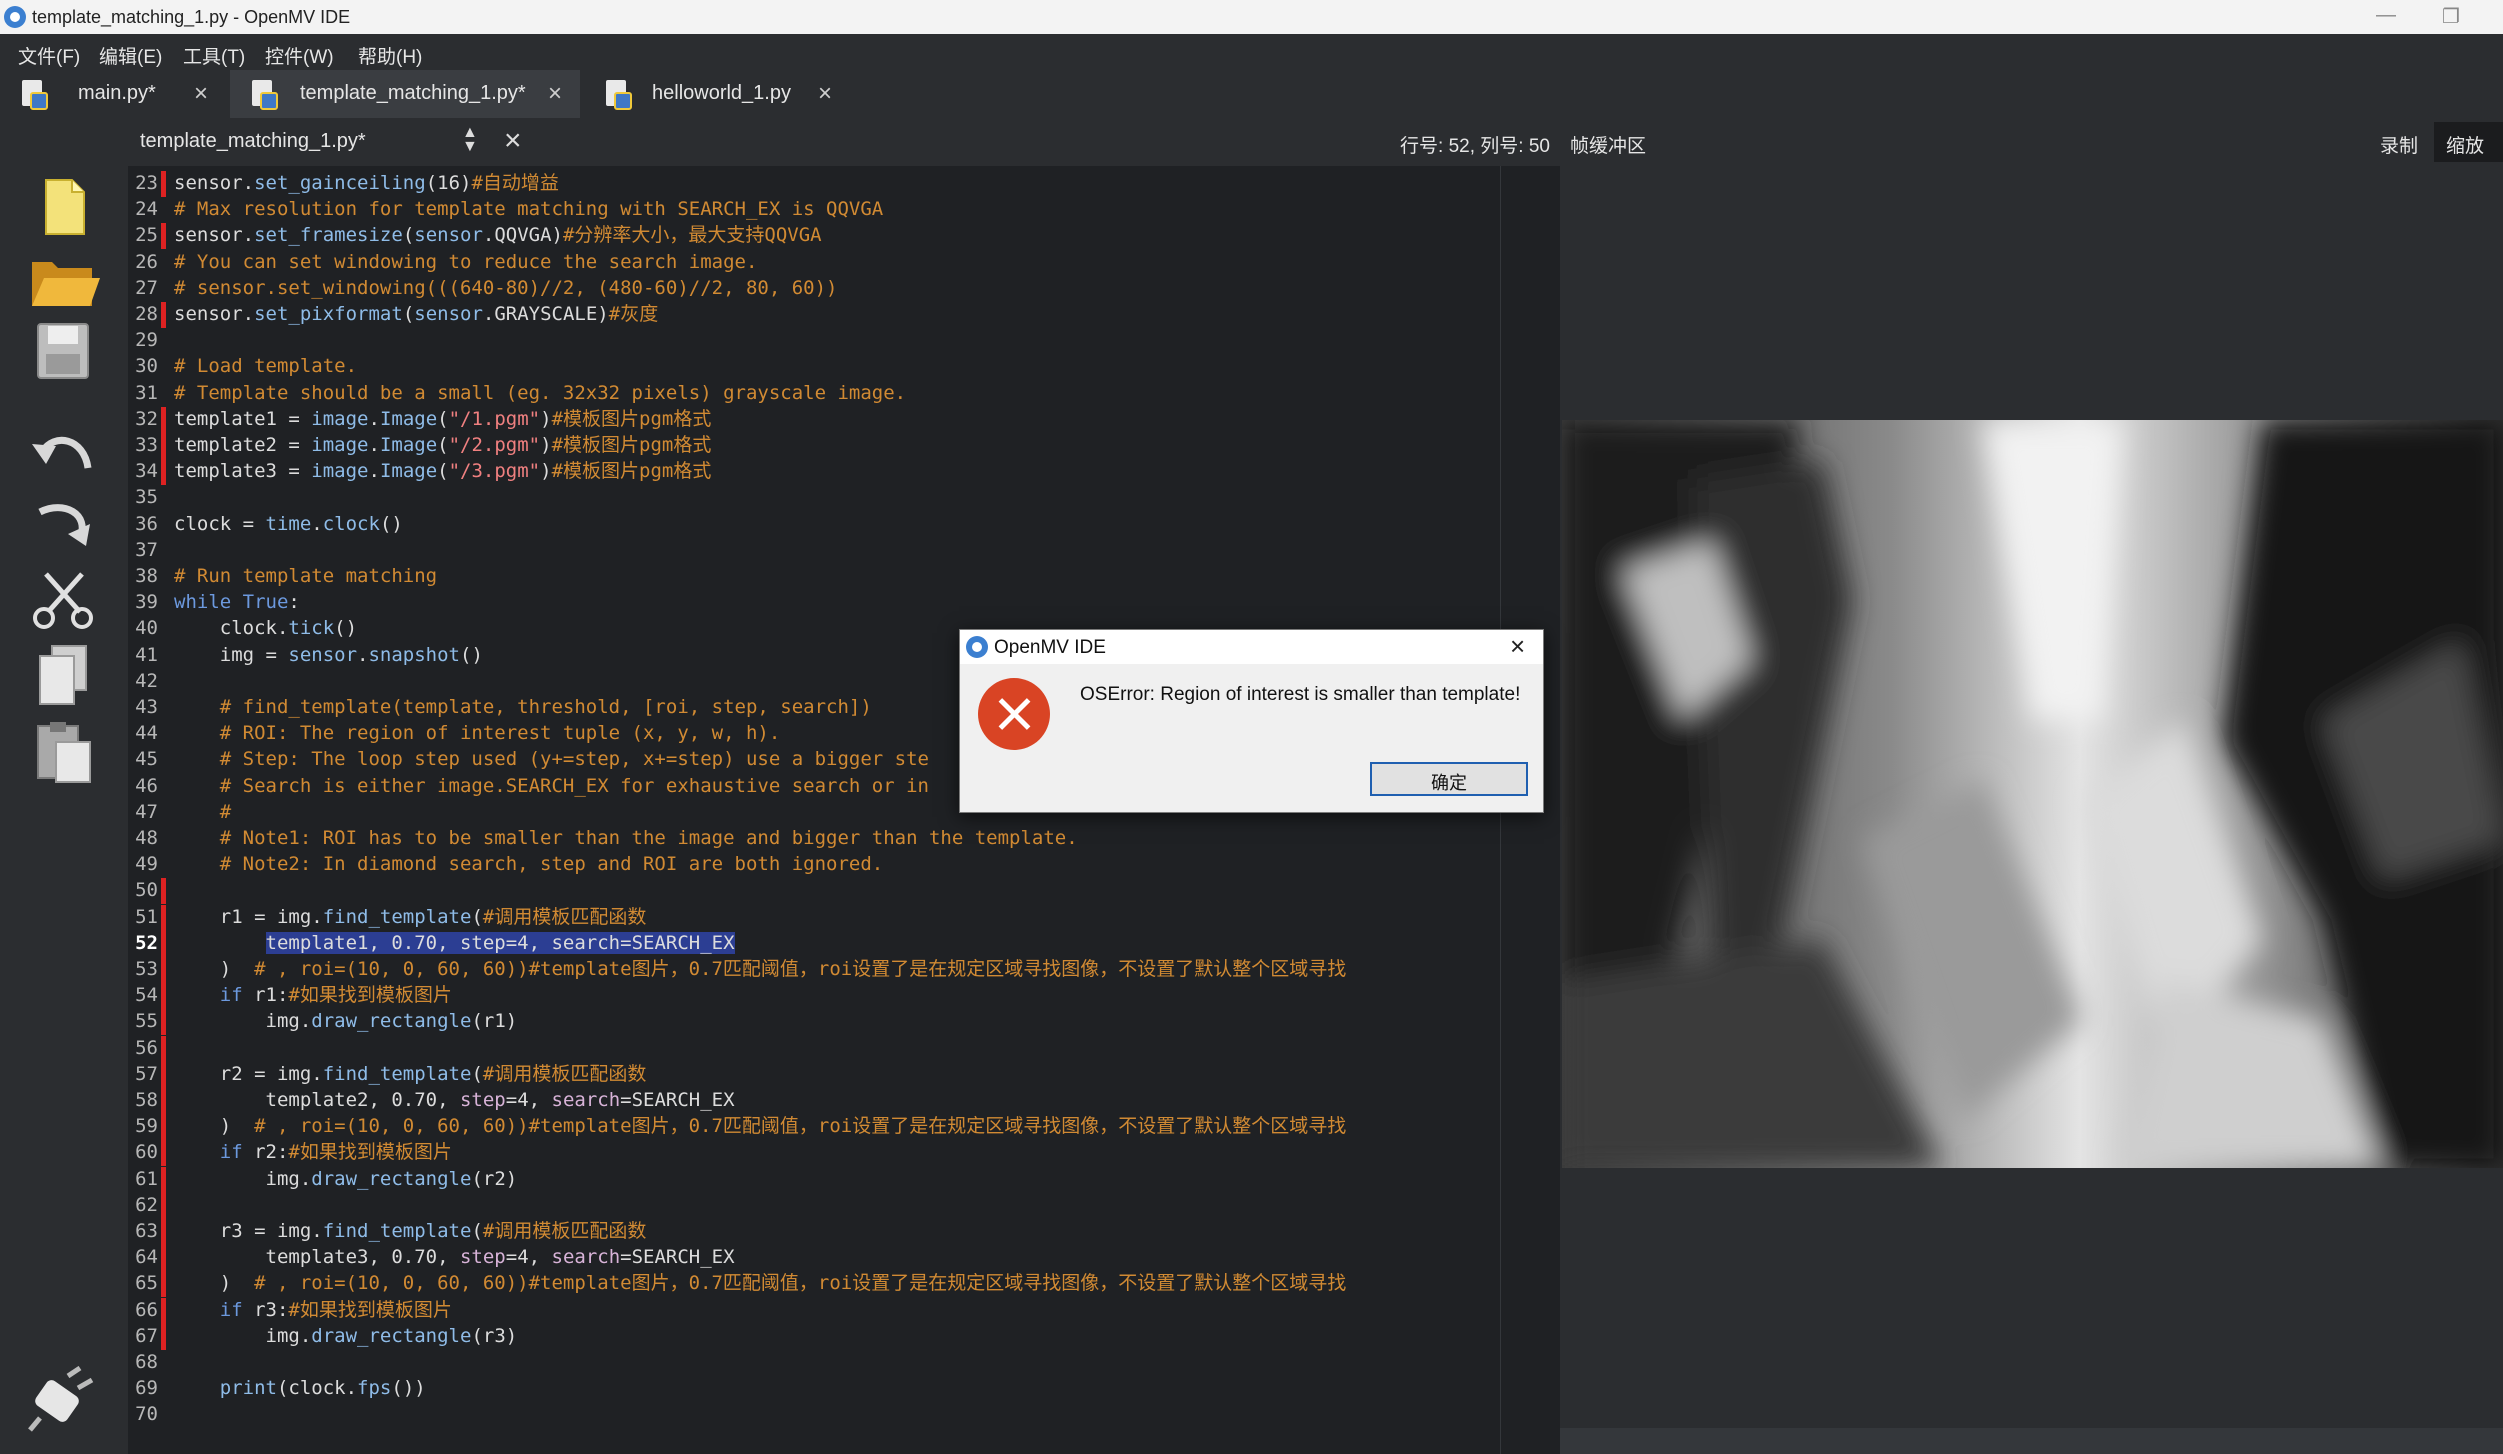  Describe the element at coordinates (265, 628) in the screenshot. I see `code-line: clock.tick()` at that location.